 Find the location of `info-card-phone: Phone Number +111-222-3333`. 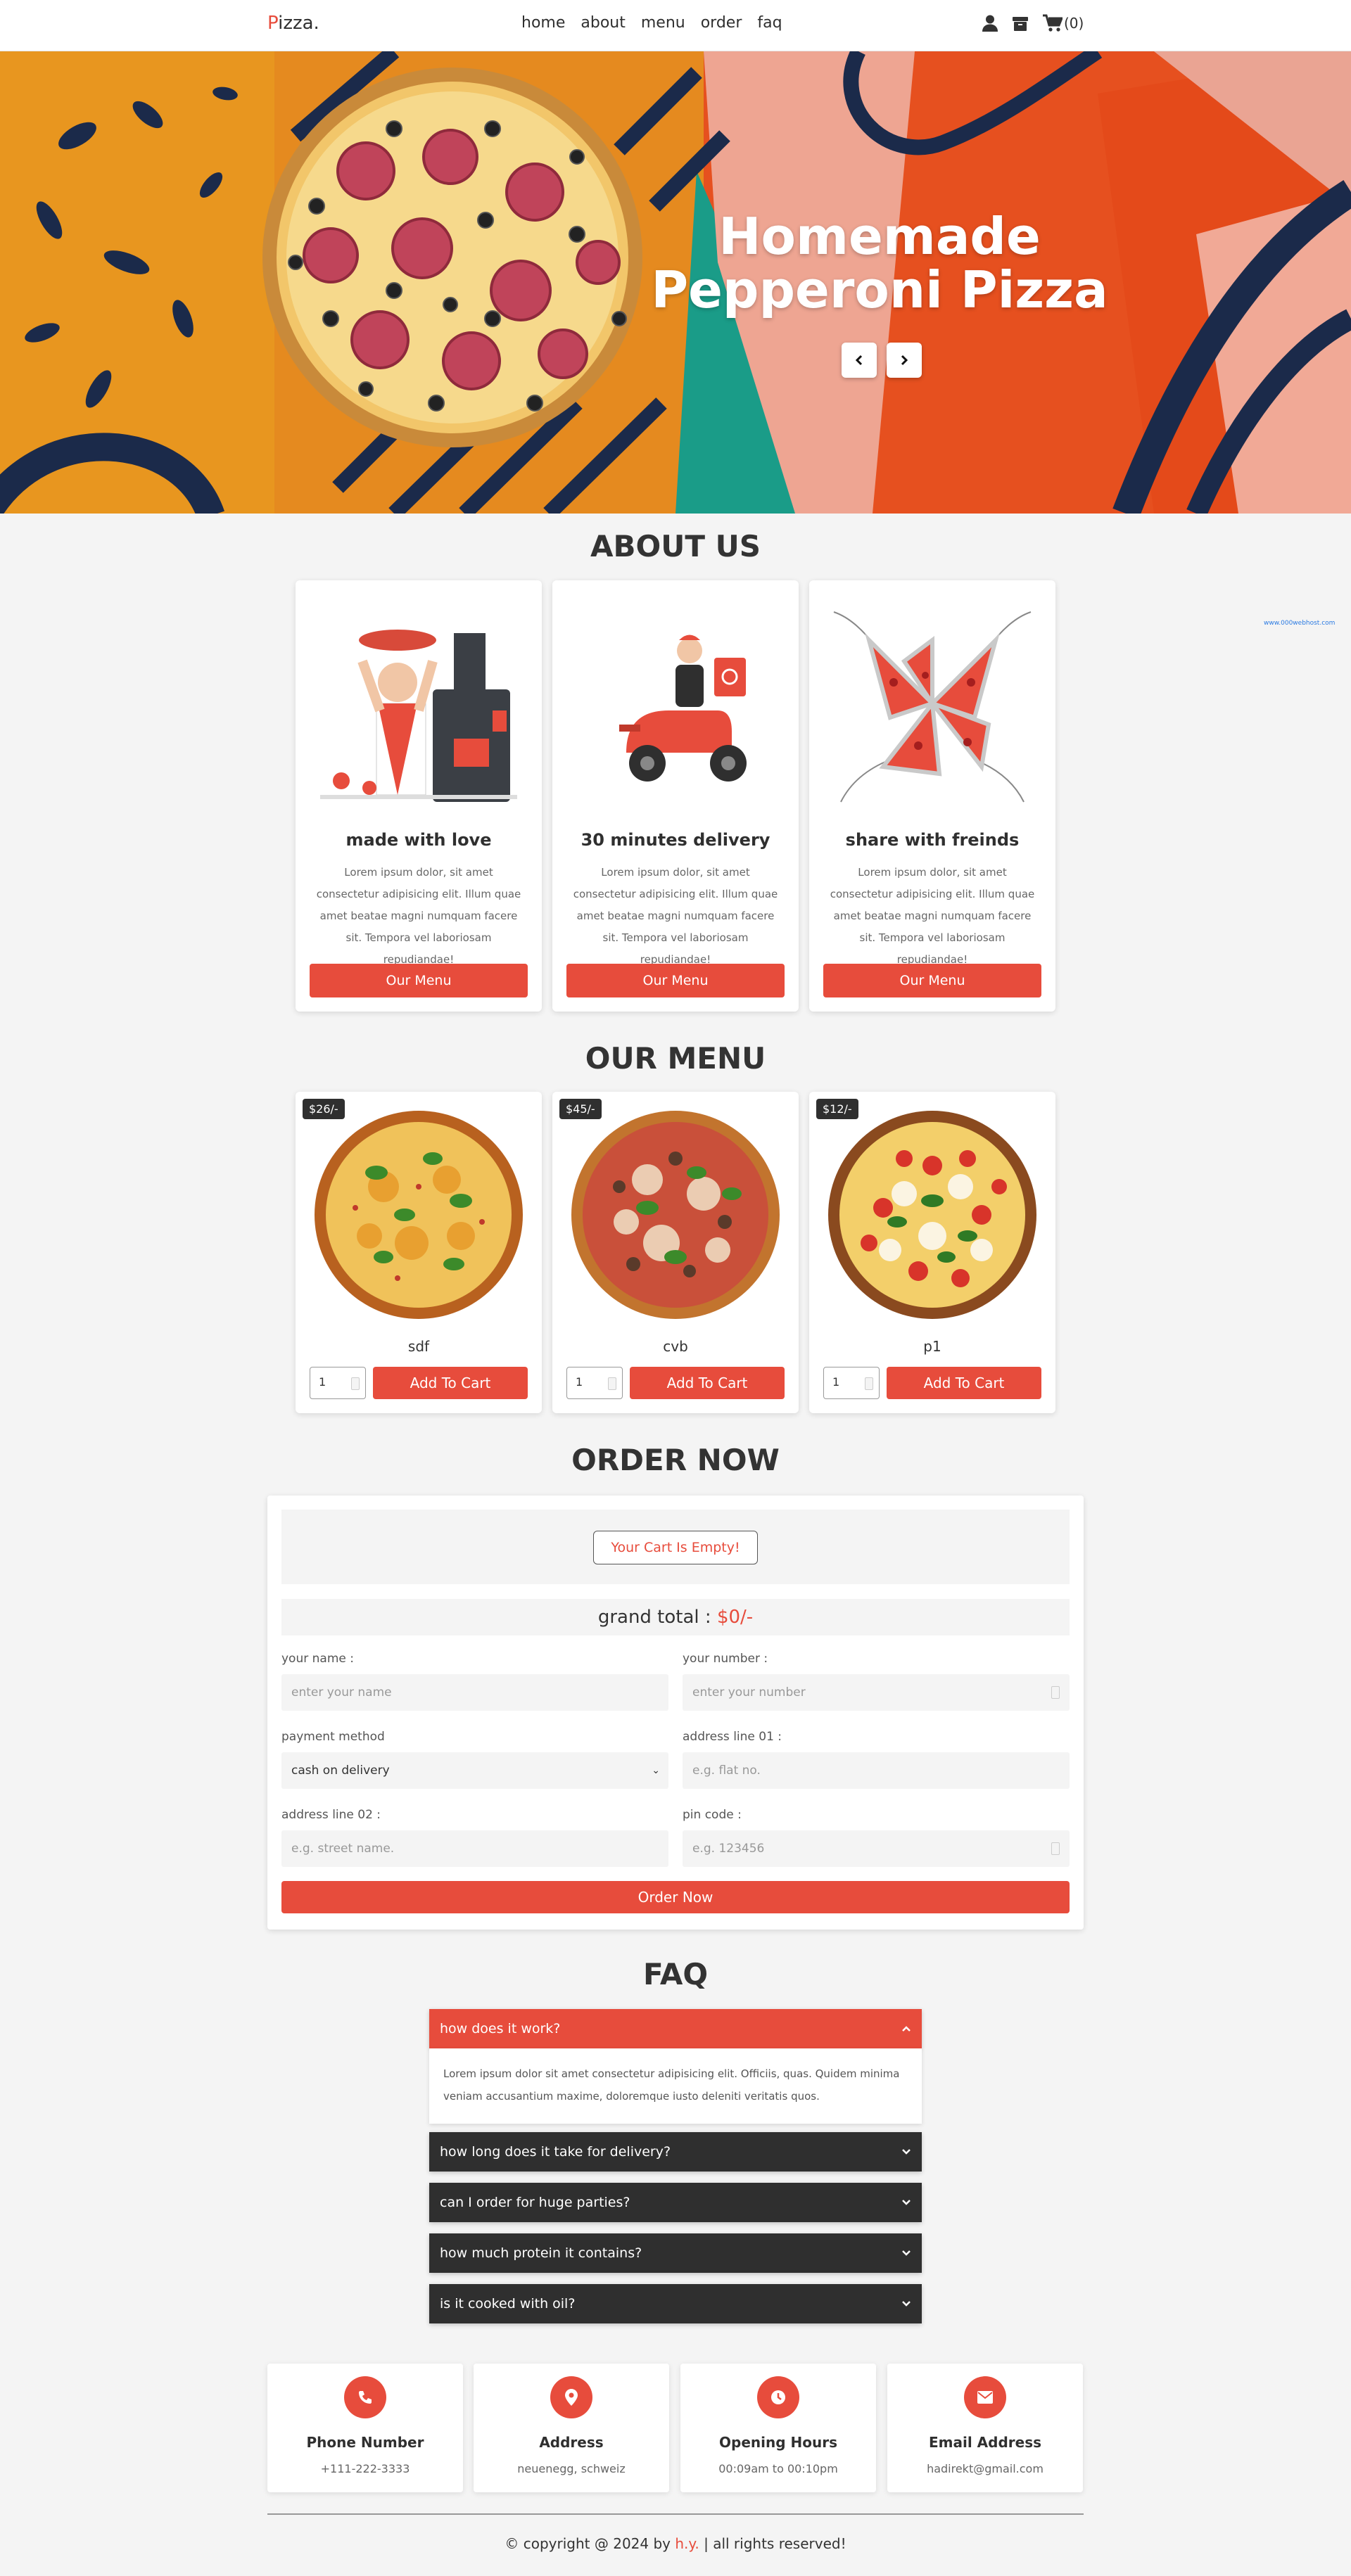

info-card-phone: Phone Number +111-222-3333 is located at coordinates (365, 2428).